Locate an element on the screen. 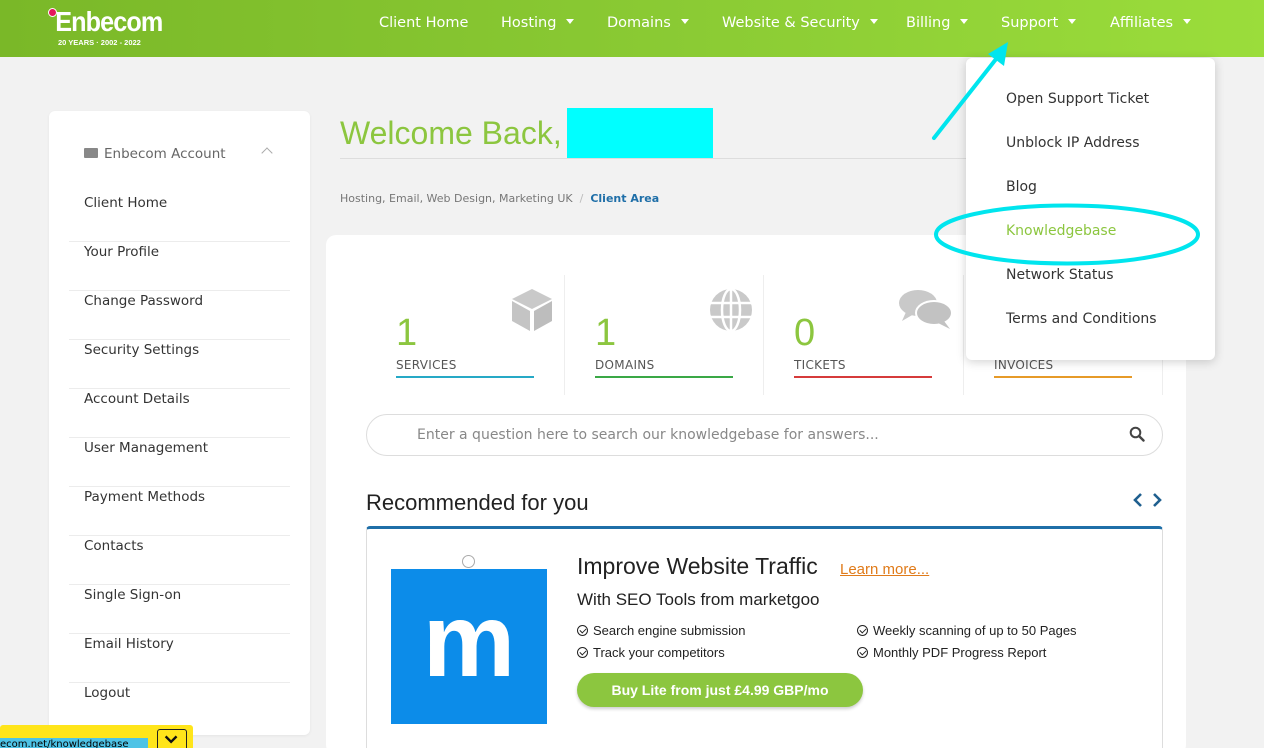  knowledgebase-search is located at coordinates (764, 435).